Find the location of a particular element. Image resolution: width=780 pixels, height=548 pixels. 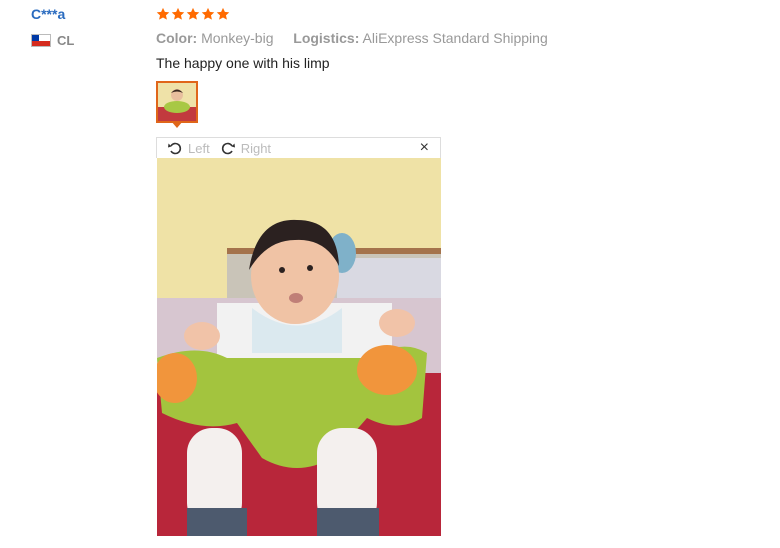

star-rating is located at coordinates (193, 14).